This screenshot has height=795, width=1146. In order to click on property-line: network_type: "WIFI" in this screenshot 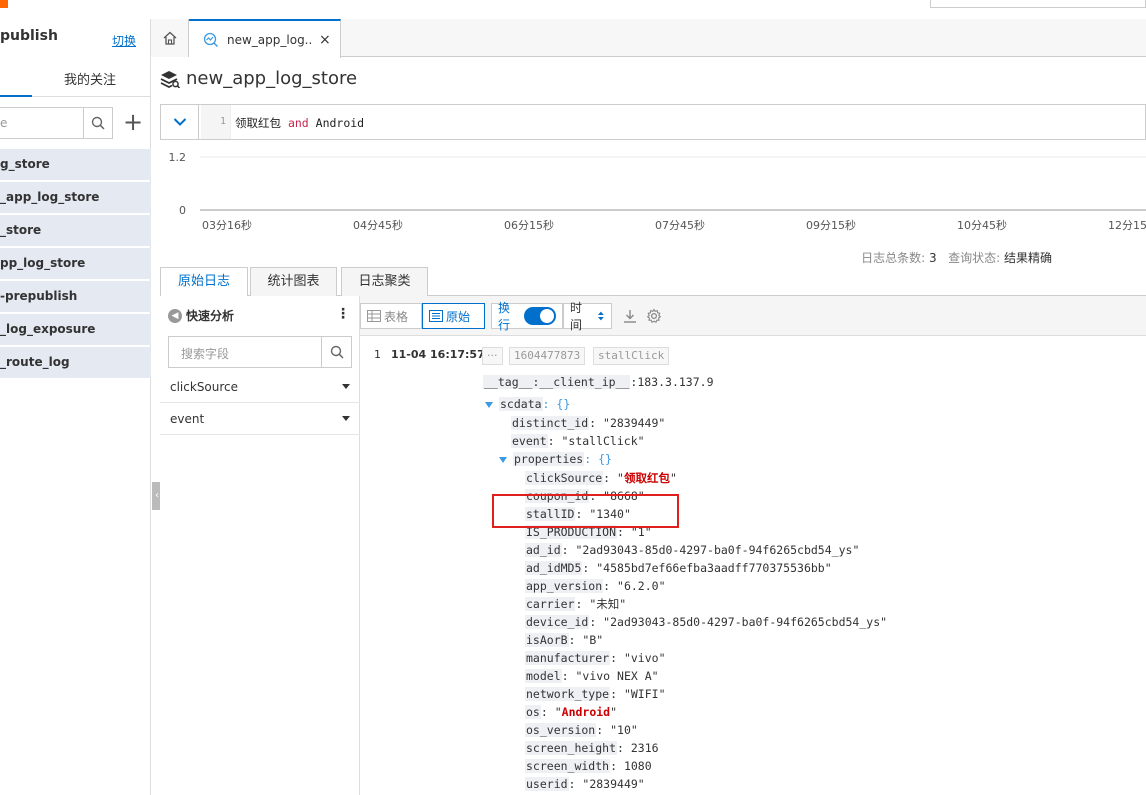, I will do `click(595, 694)`.